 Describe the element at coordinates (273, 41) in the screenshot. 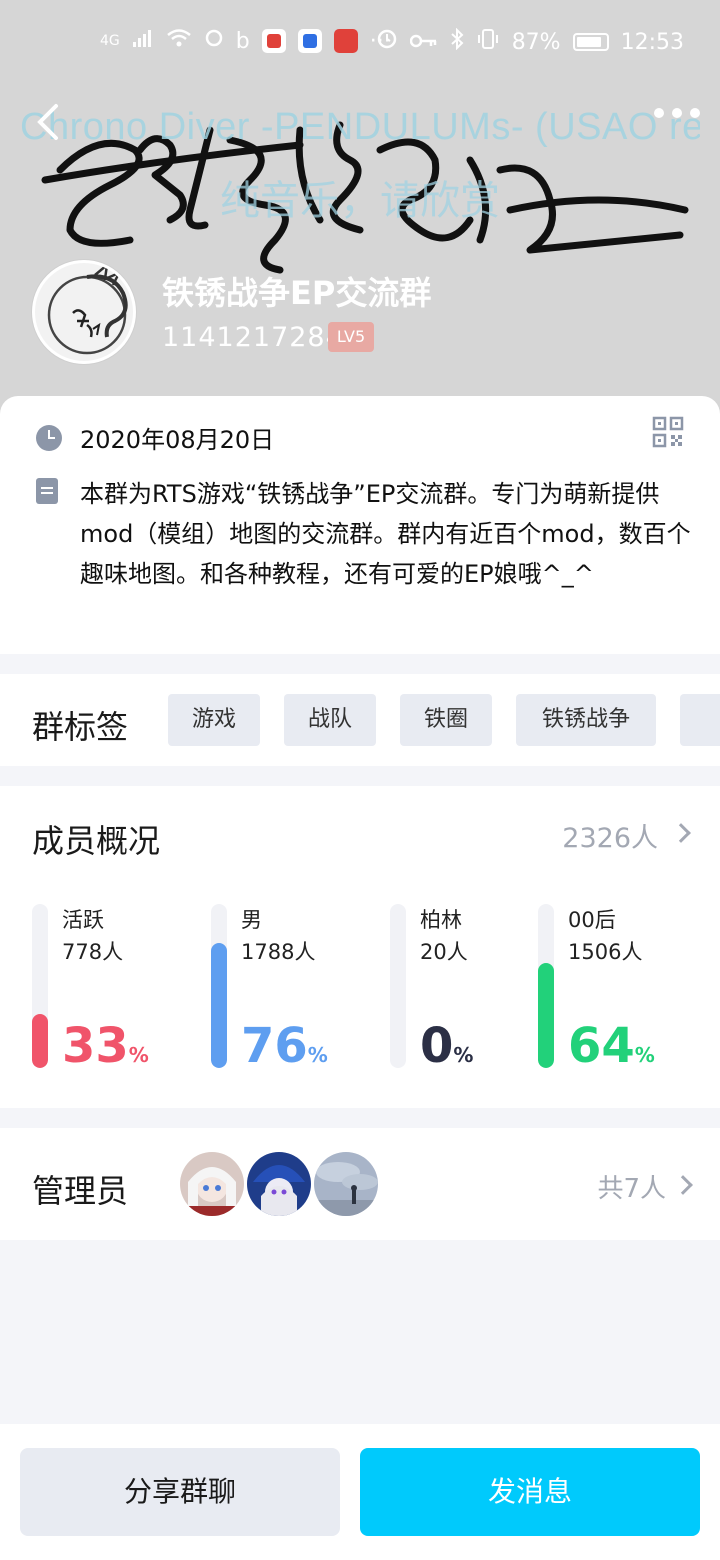

I see `app-notification-icon` at that location.